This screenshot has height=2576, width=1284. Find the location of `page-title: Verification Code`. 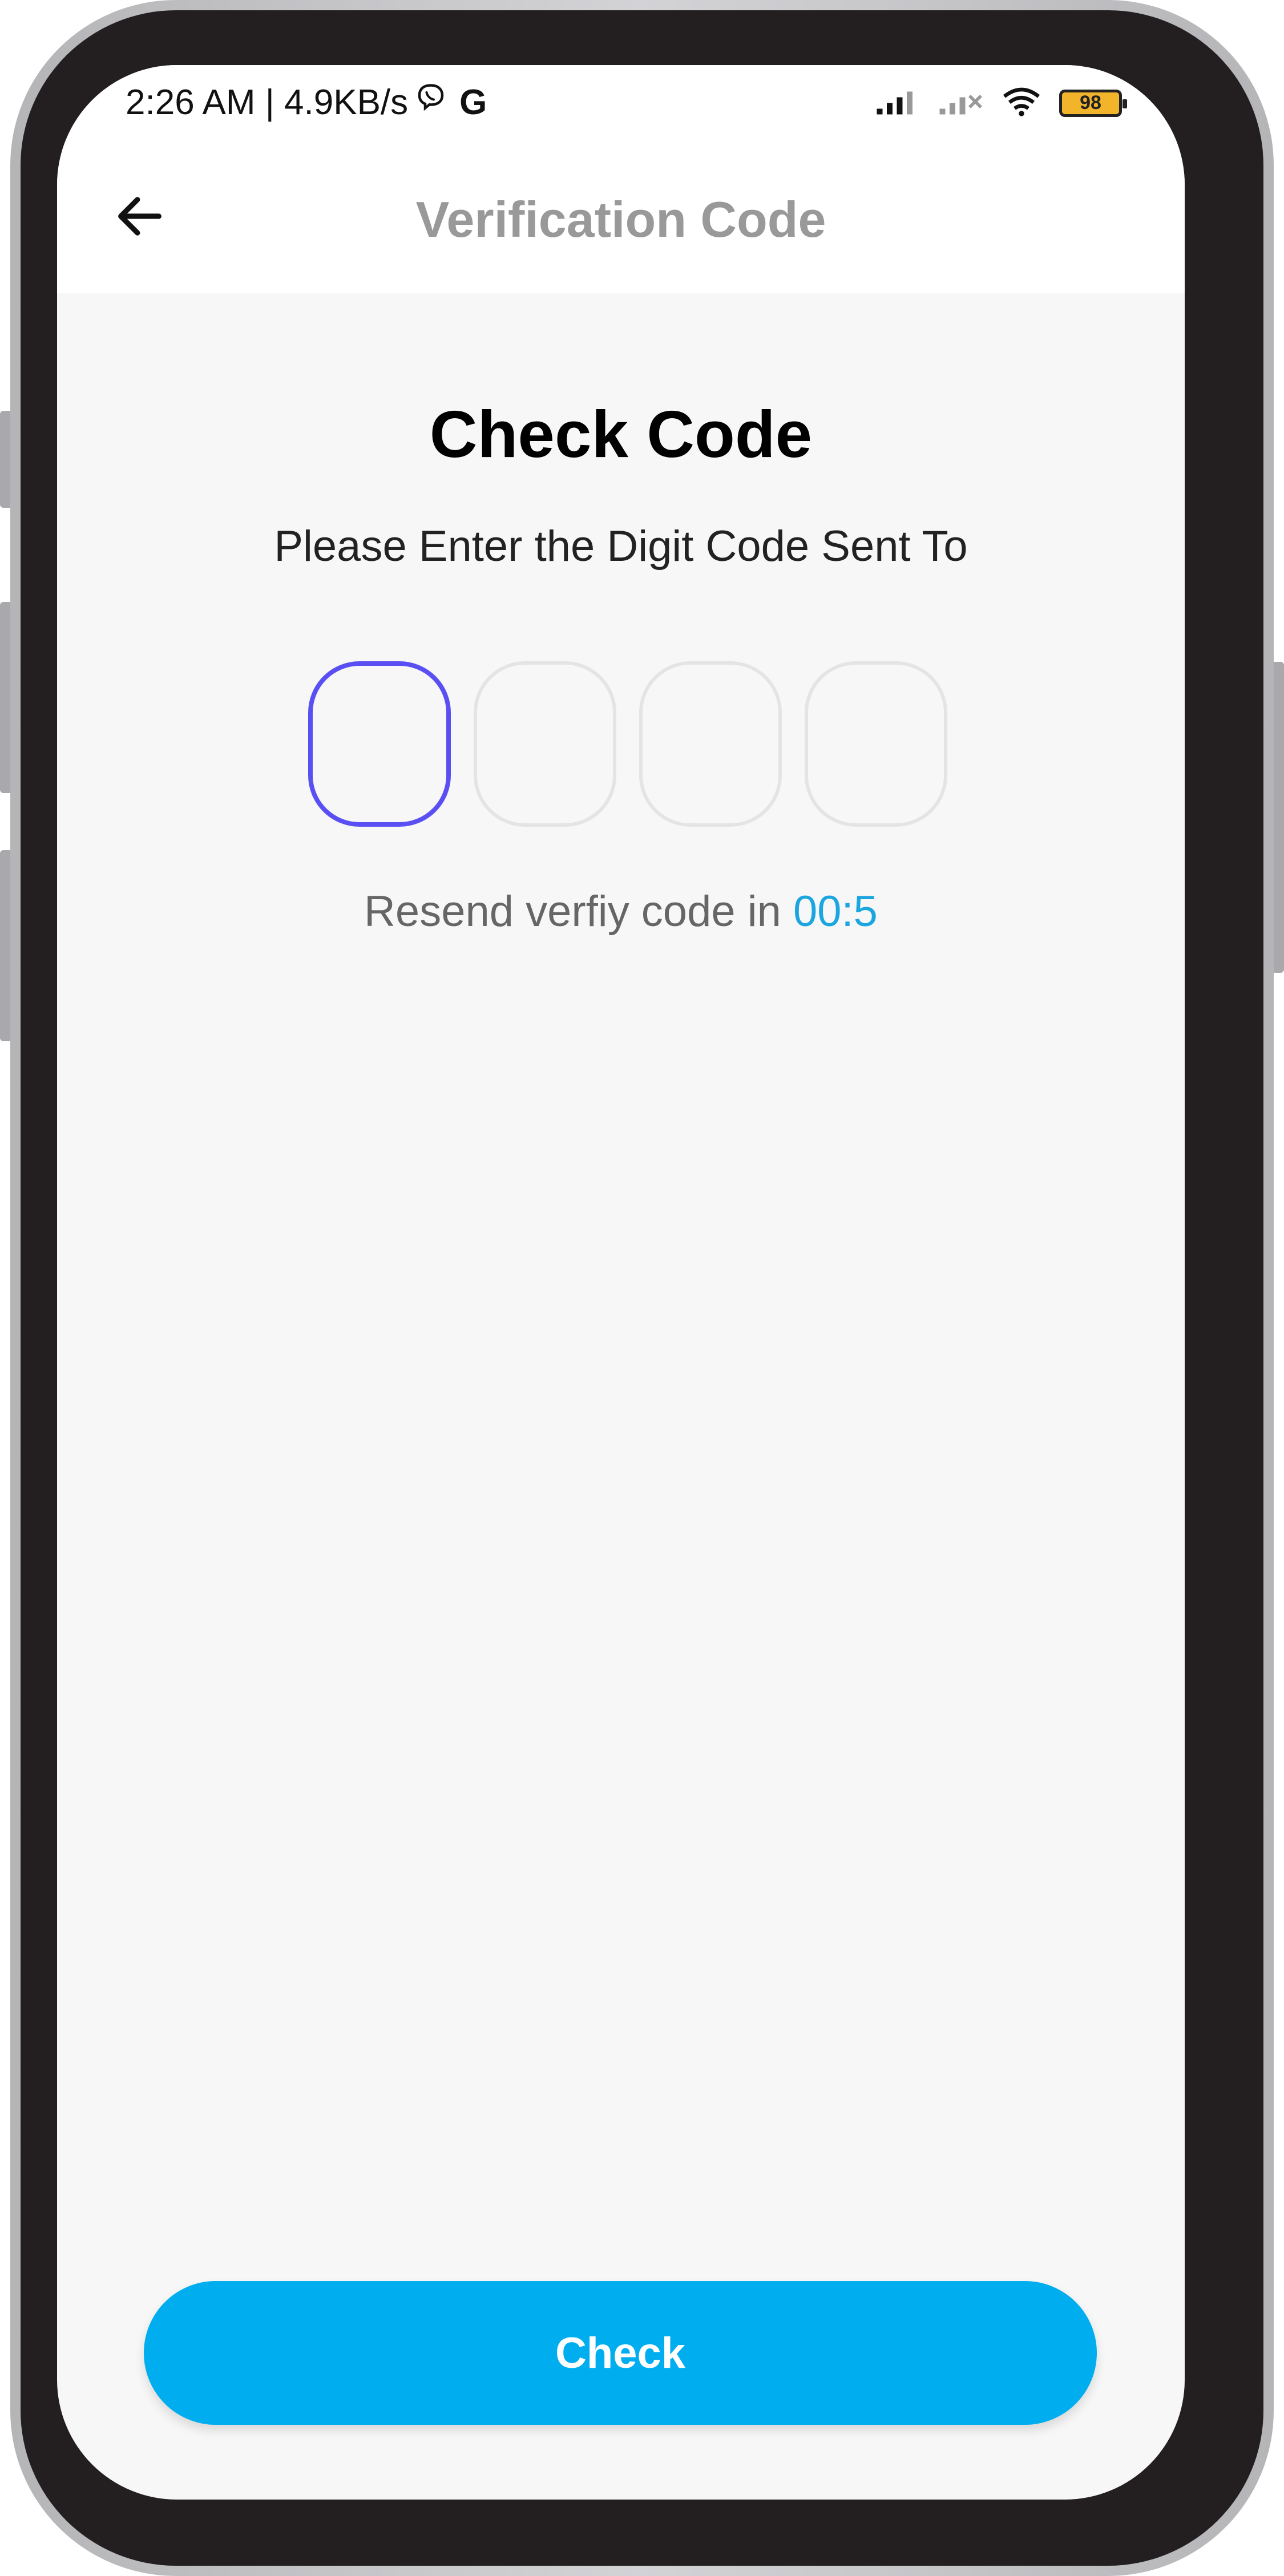

page-title: Verification Code is located at coordinates (620, 219).